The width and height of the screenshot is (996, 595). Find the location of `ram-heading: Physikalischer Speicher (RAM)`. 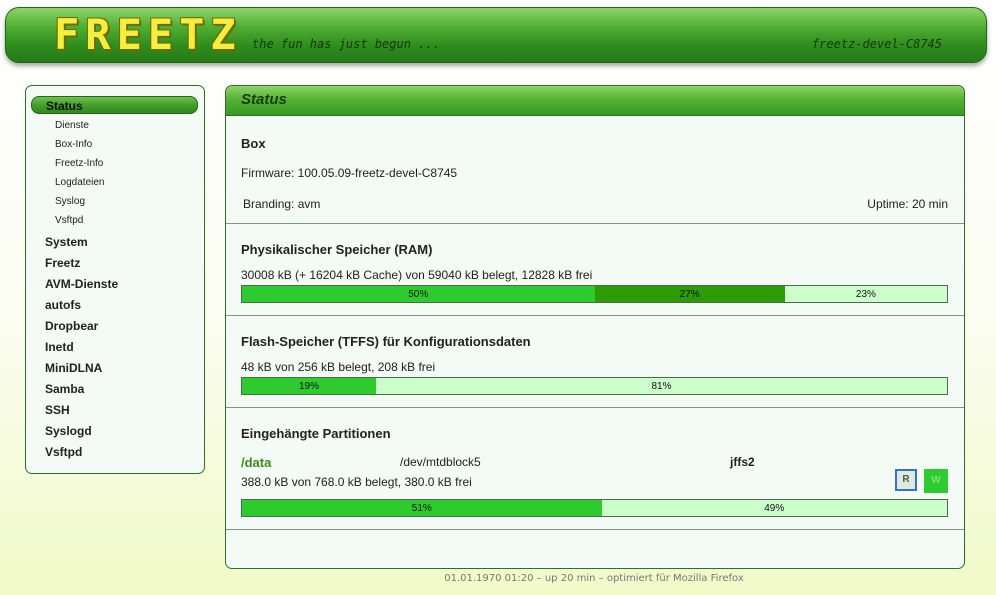

ram-heading: Physikalischer Speicher (RAM) is located at coordinates (337, 249).